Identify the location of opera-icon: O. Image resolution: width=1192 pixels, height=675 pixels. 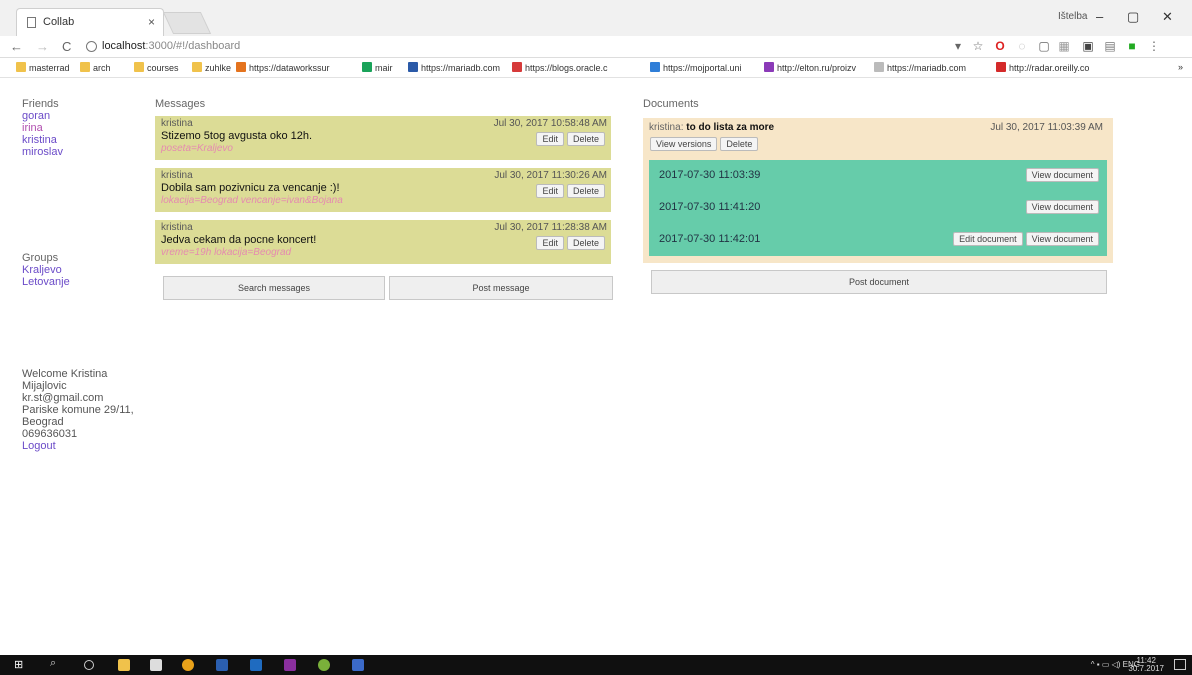
(1000, 46).